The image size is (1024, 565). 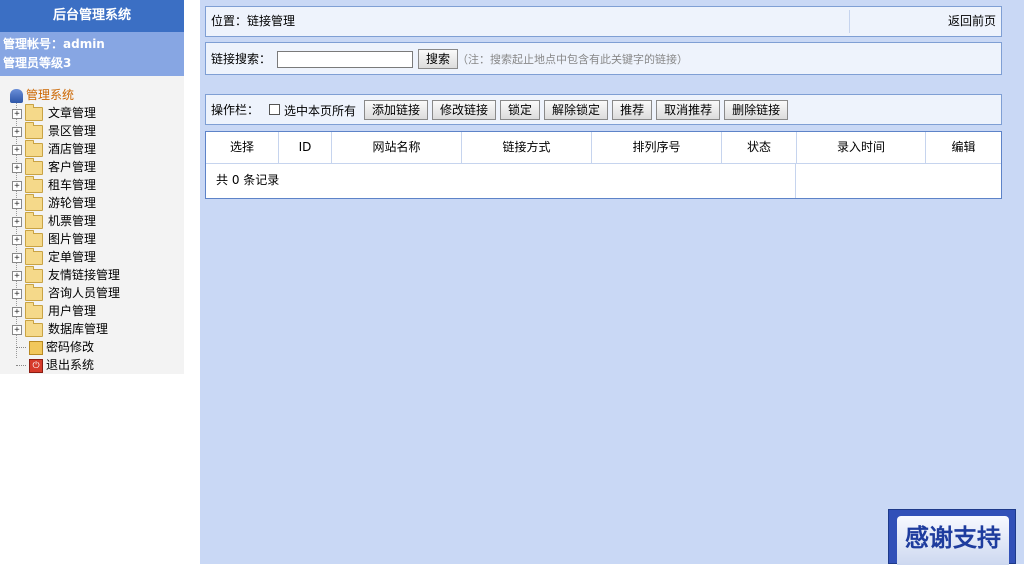 I want to click on unrecommend-button: 取消推荐, so click(x=688, y=110).